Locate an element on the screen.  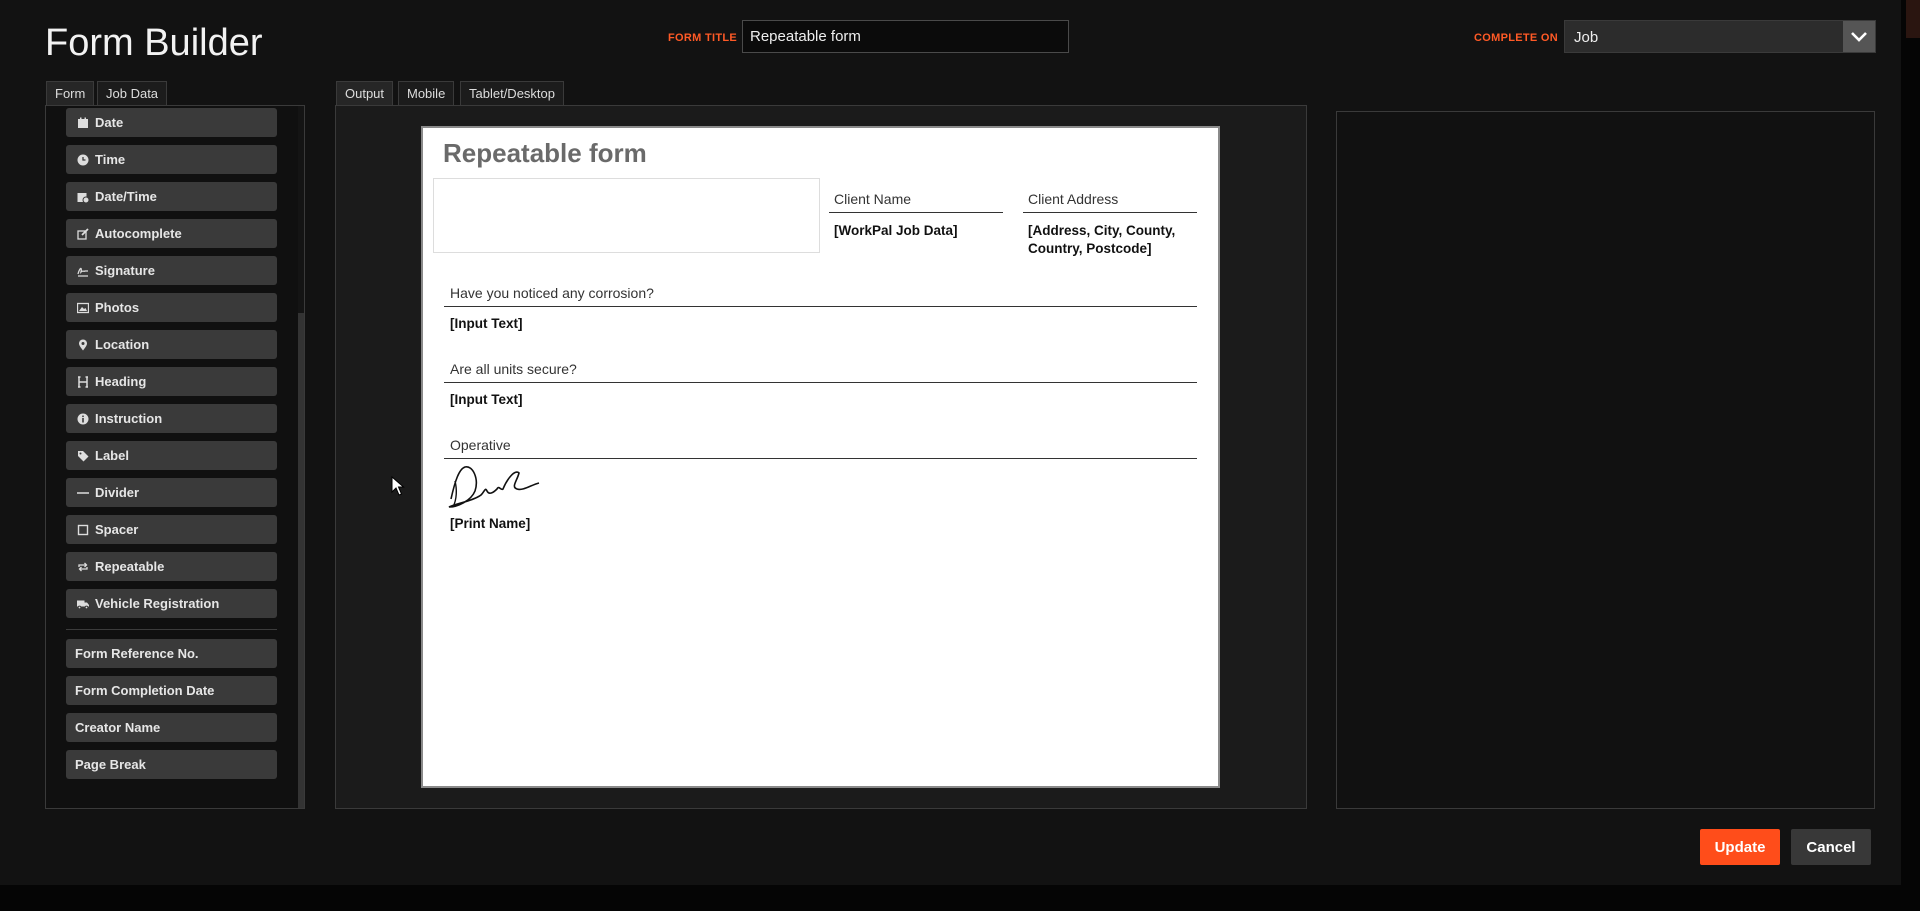
mouse-cursor-icon is located at coordinates (398, 486).